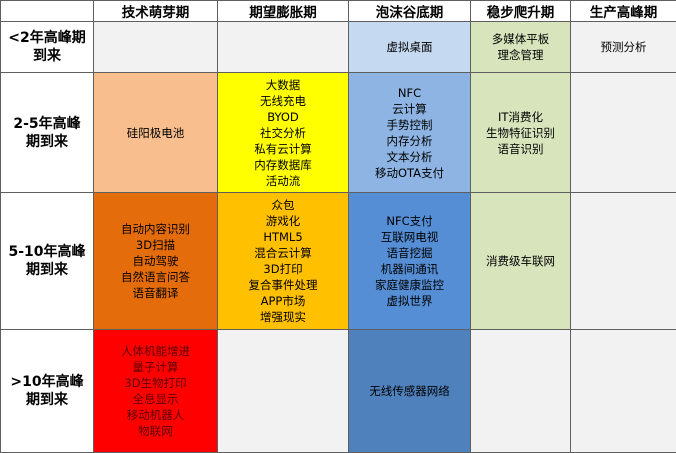 The height and width of the screenshot is (453, 676). I want to click on technology-item: 量子计算, so click(155, 367).